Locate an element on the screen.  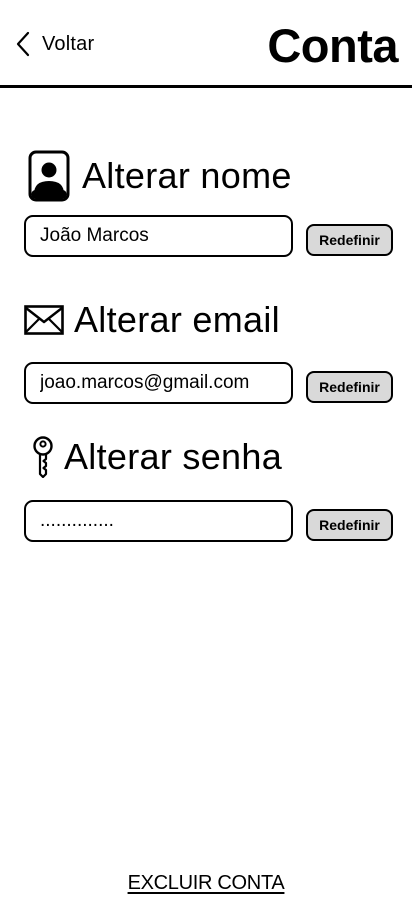
key-icon is located at coordinates (43, 457).